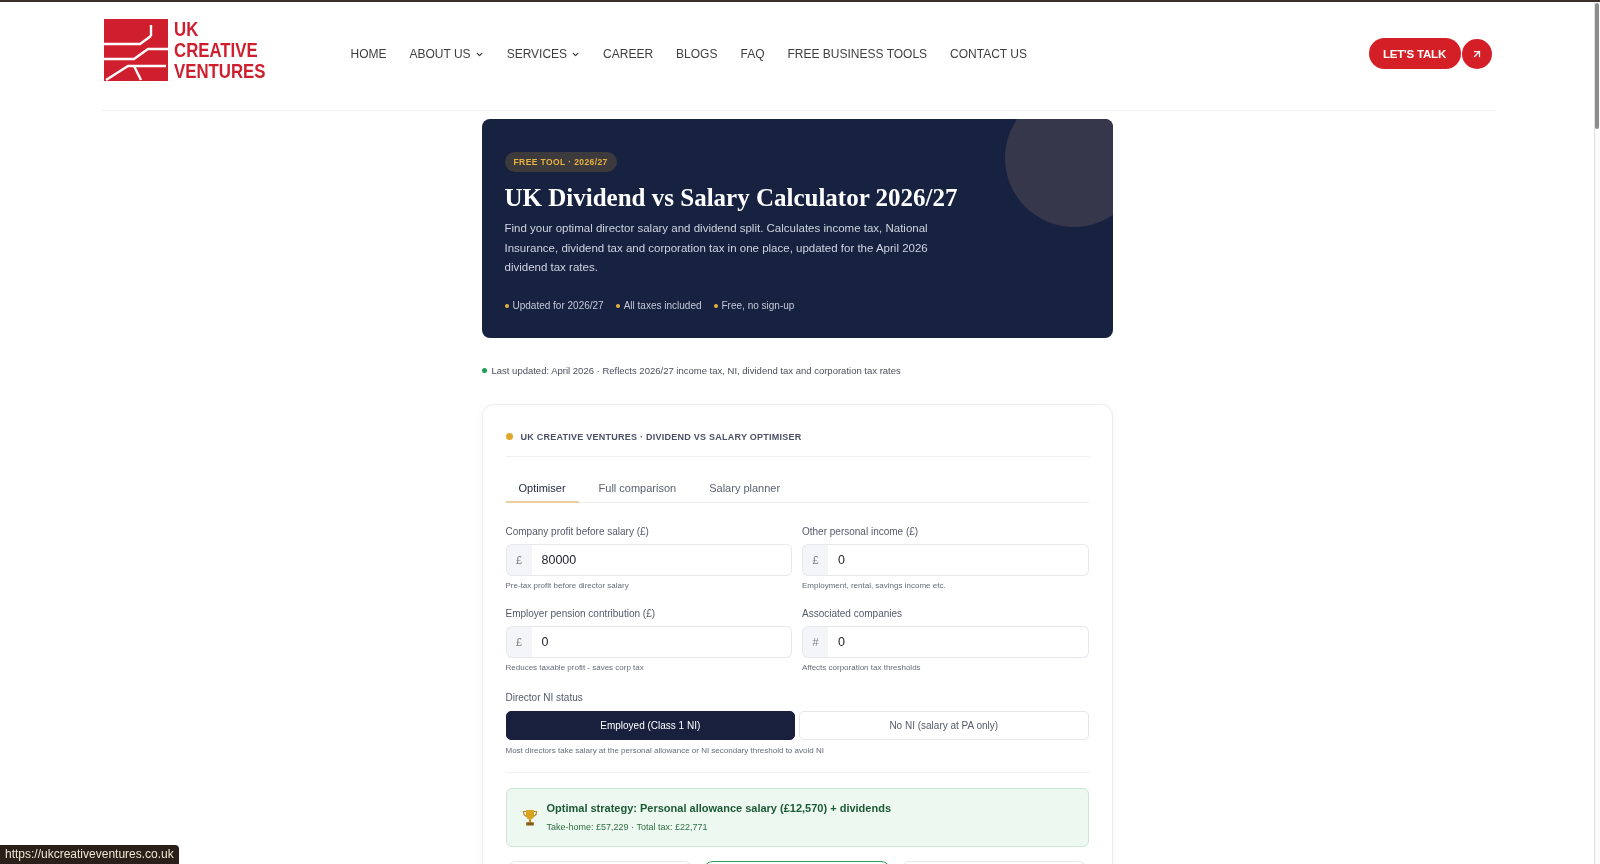 The height and width of the screenshot is (864, 1600). I want to click on arrow-button, so click(1476, 53).